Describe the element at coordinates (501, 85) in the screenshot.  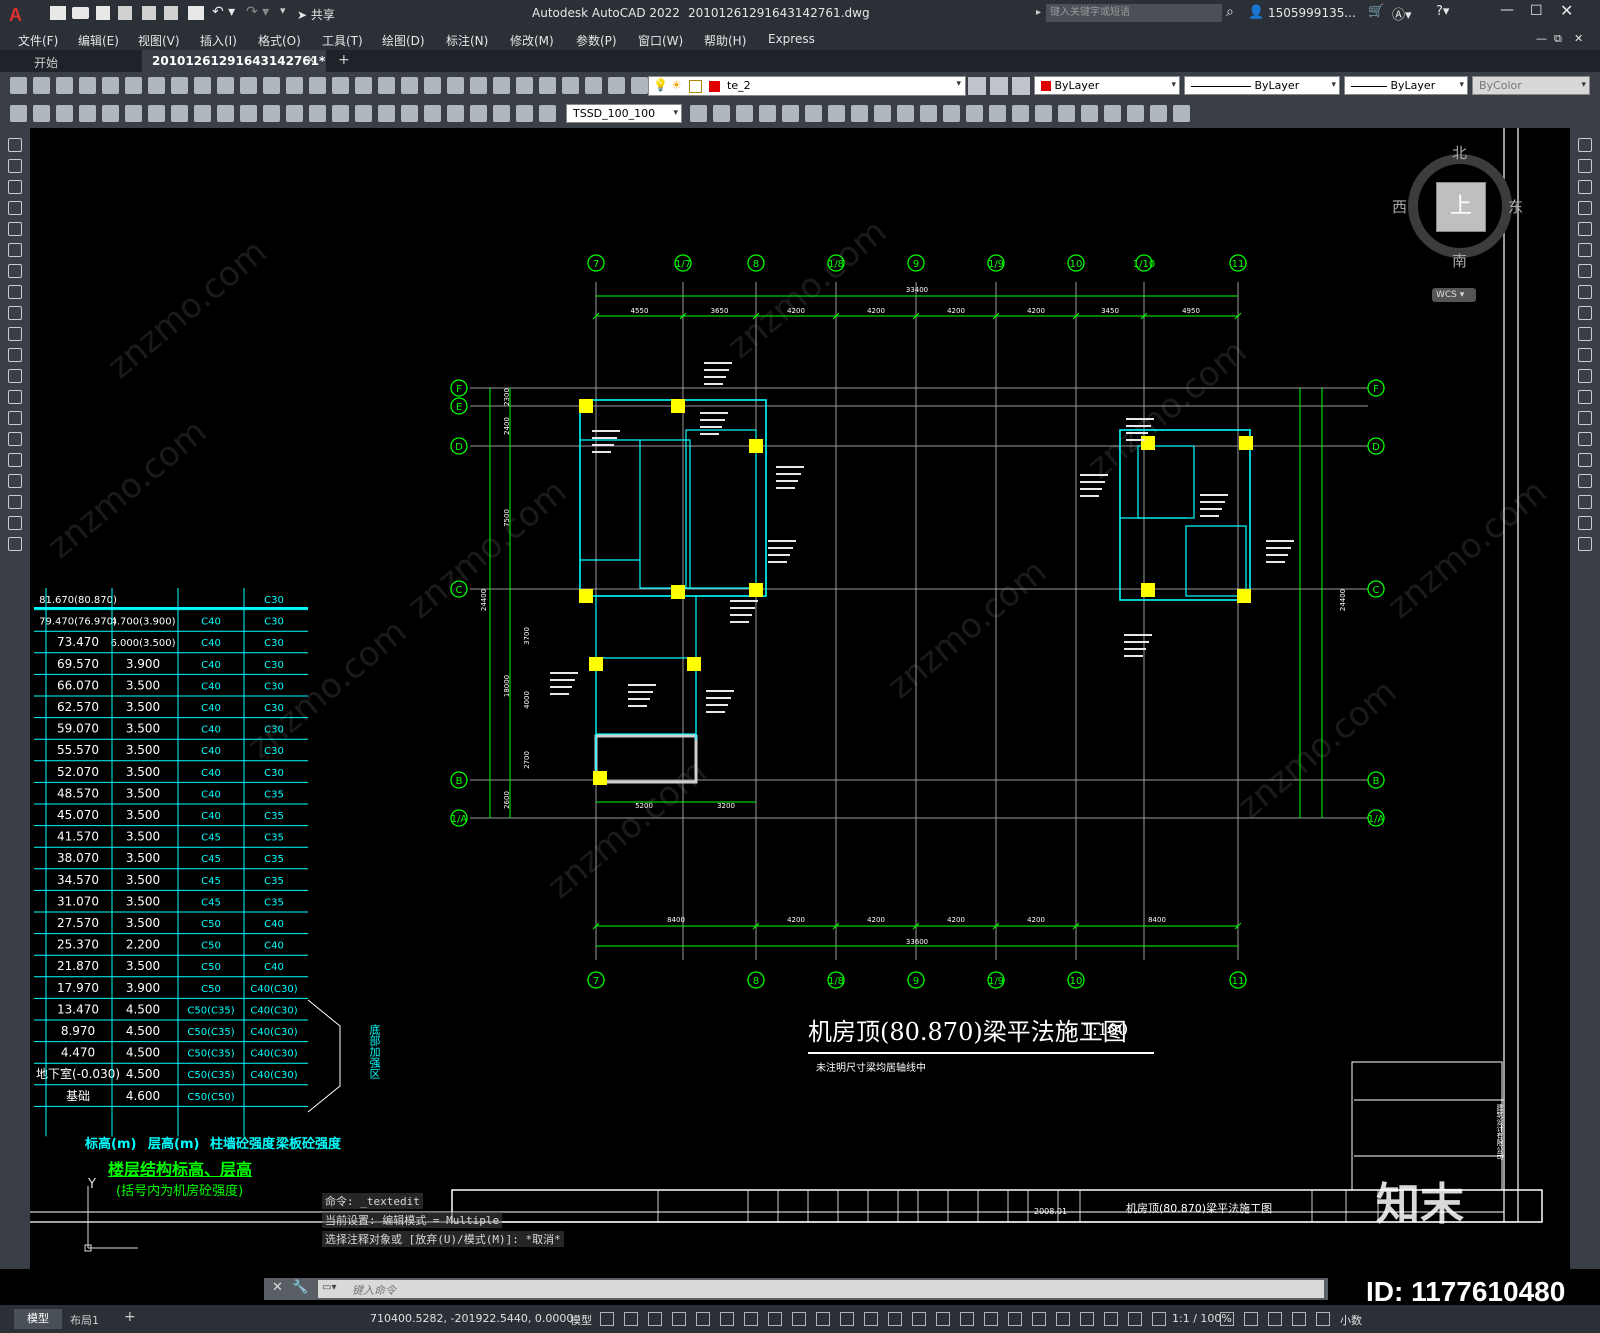
I see `standard-tool-22-icon` at that location.